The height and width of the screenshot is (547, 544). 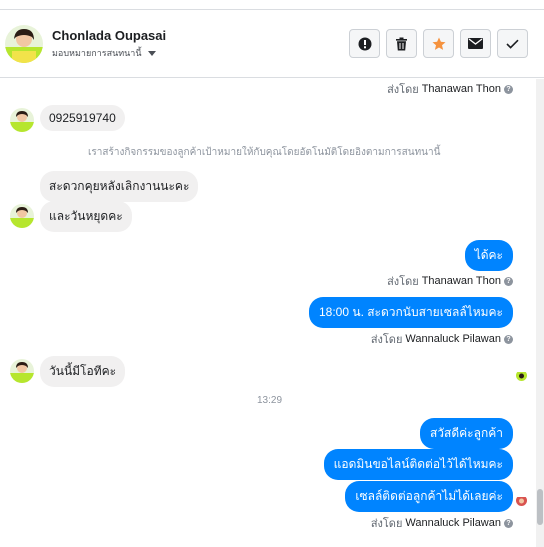 What do you see at coordinates (83, 371) in the screenshot?
I see `message-bubble-incoming: วันนี้มีโอทีคะ` at bounding box center [83, 371].